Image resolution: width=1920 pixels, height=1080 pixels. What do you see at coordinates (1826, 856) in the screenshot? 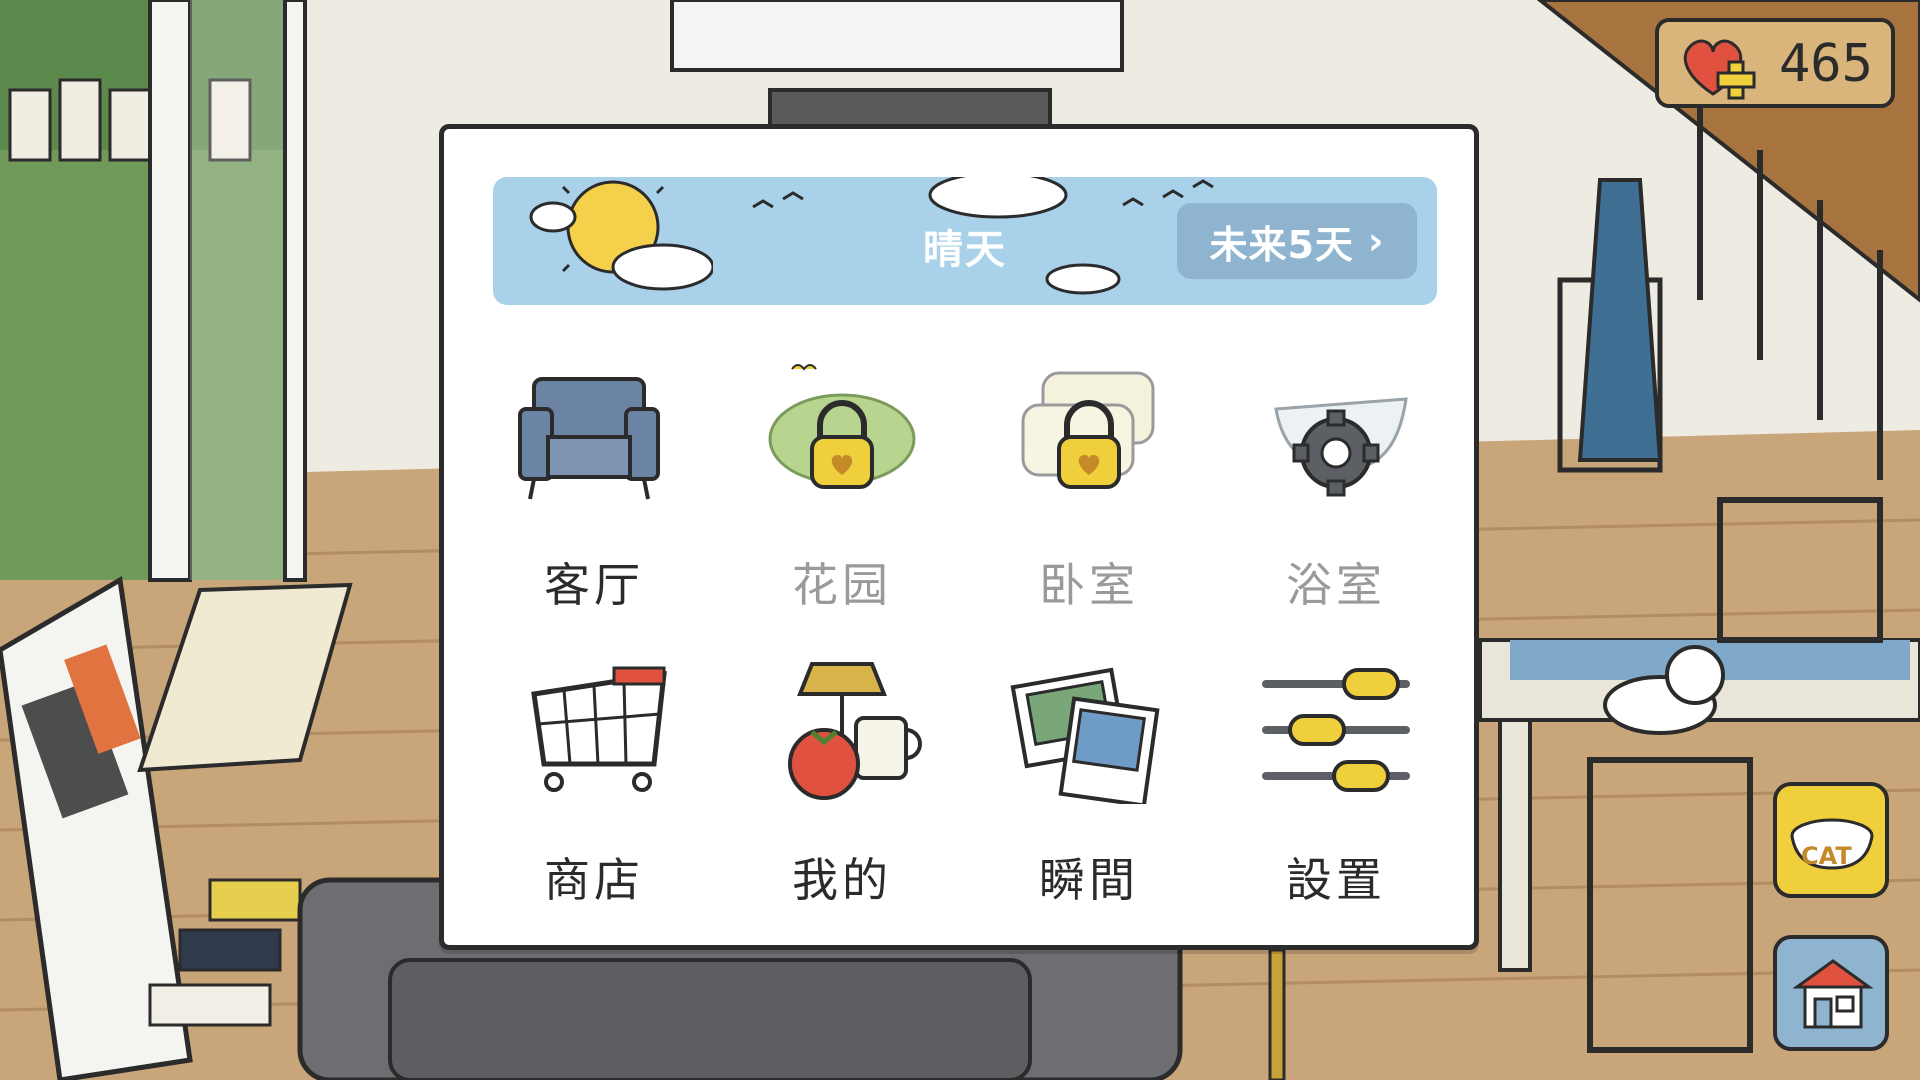
I see `cat-bowl-text: CAT` at bounding box center [1826, 856].